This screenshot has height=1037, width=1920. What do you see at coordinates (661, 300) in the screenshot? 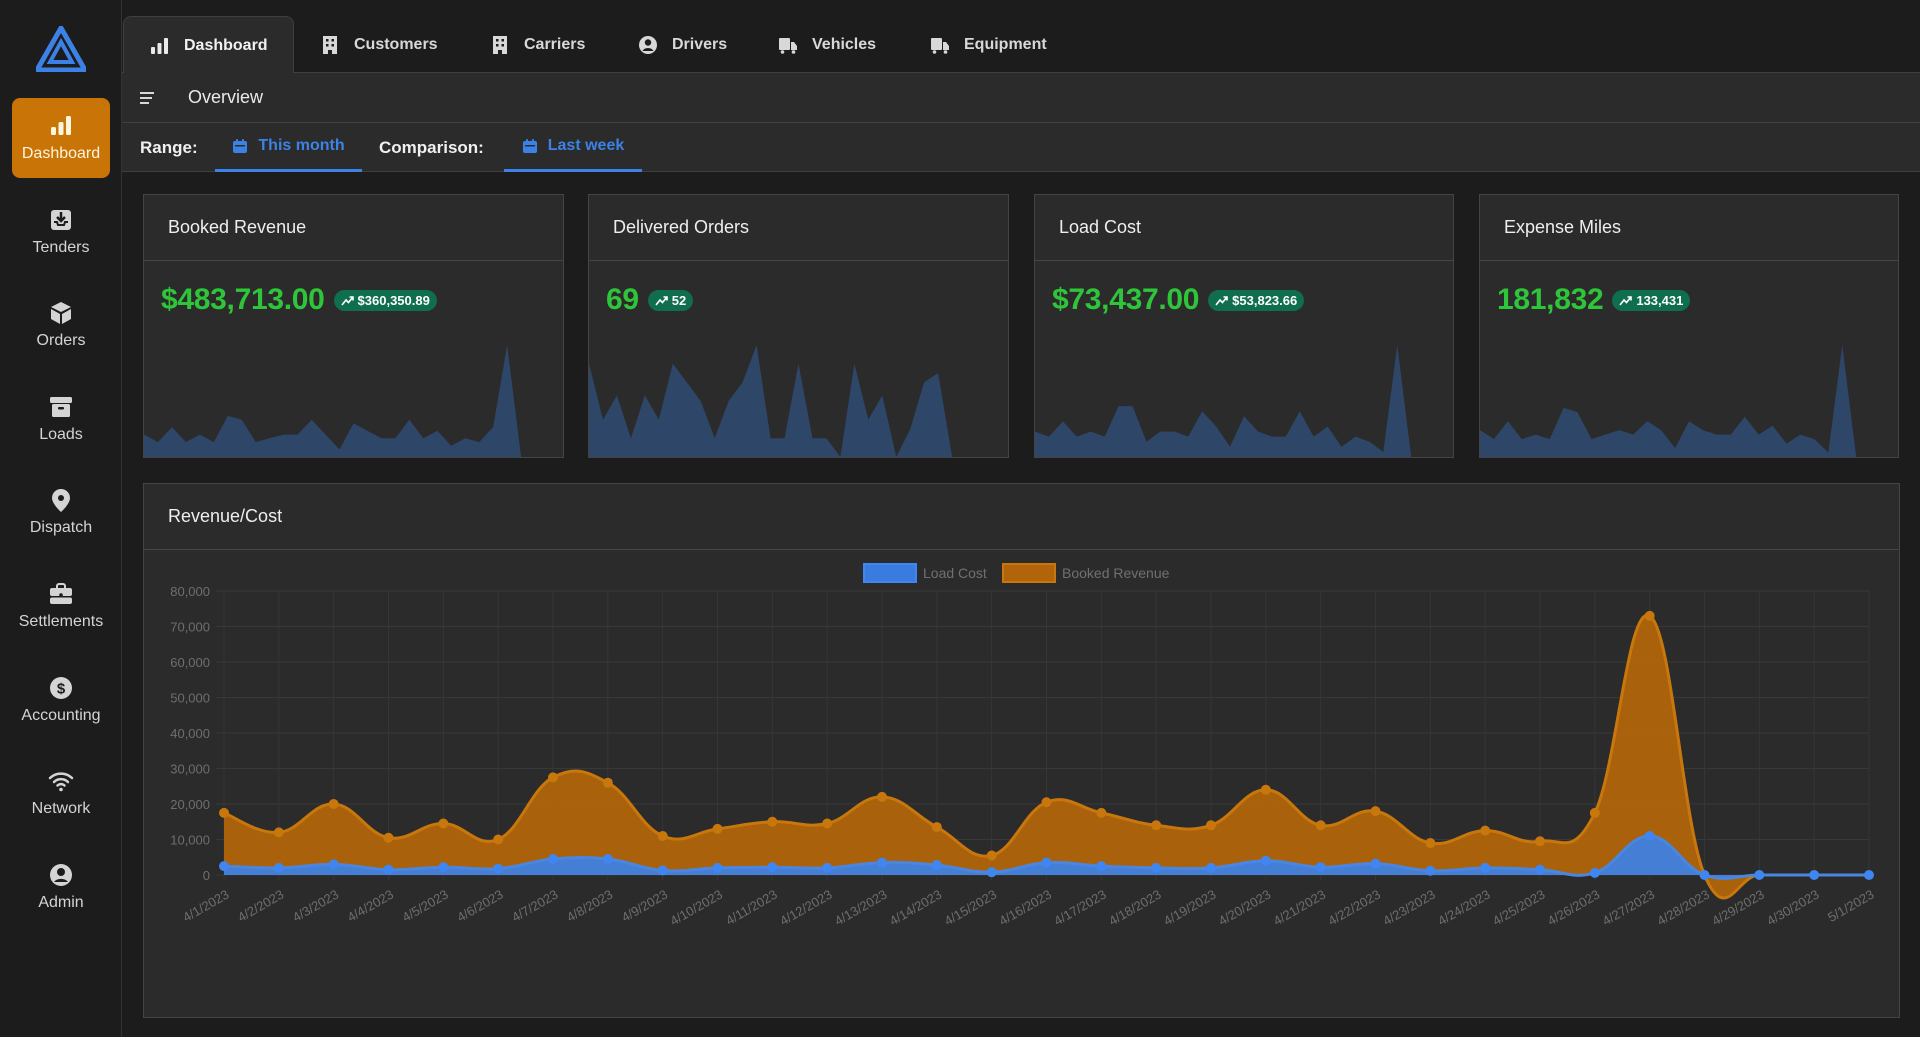
I see `trend-up-icon` at bounding box center [661, 300].